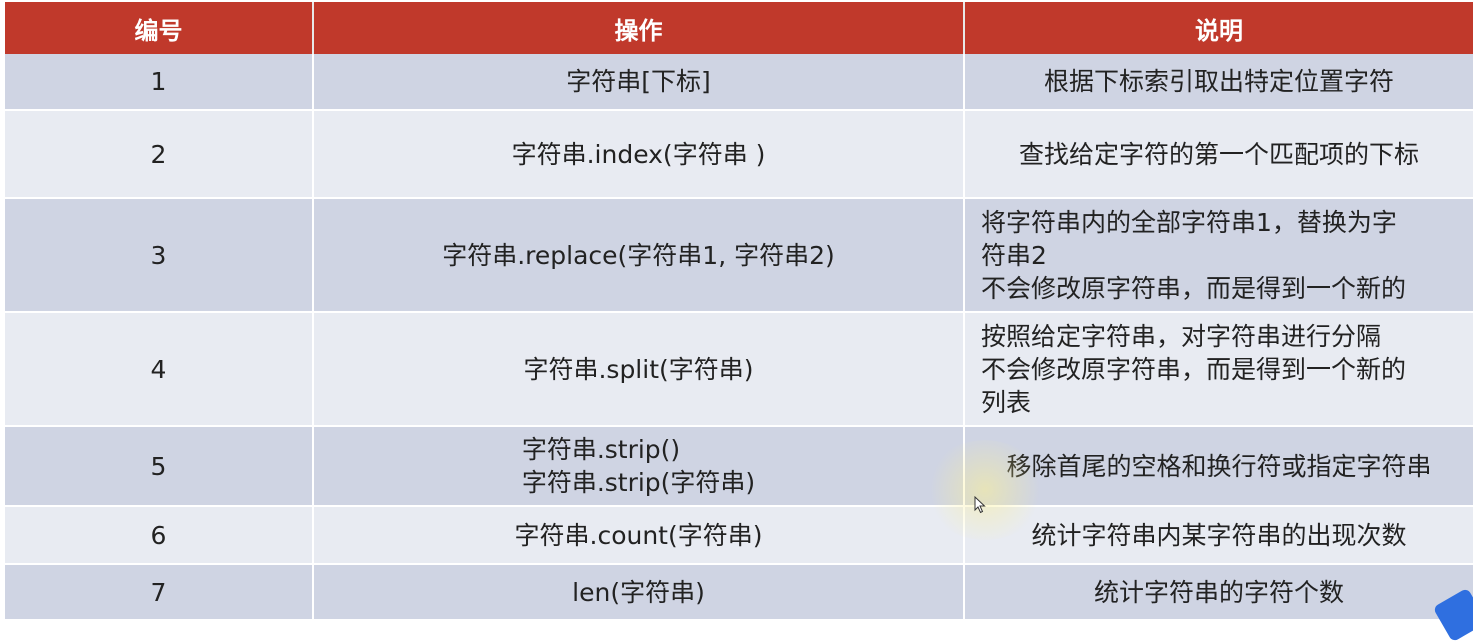 The image size is (1473, 642). I want to click on row-number: 6, so click(159, 535).